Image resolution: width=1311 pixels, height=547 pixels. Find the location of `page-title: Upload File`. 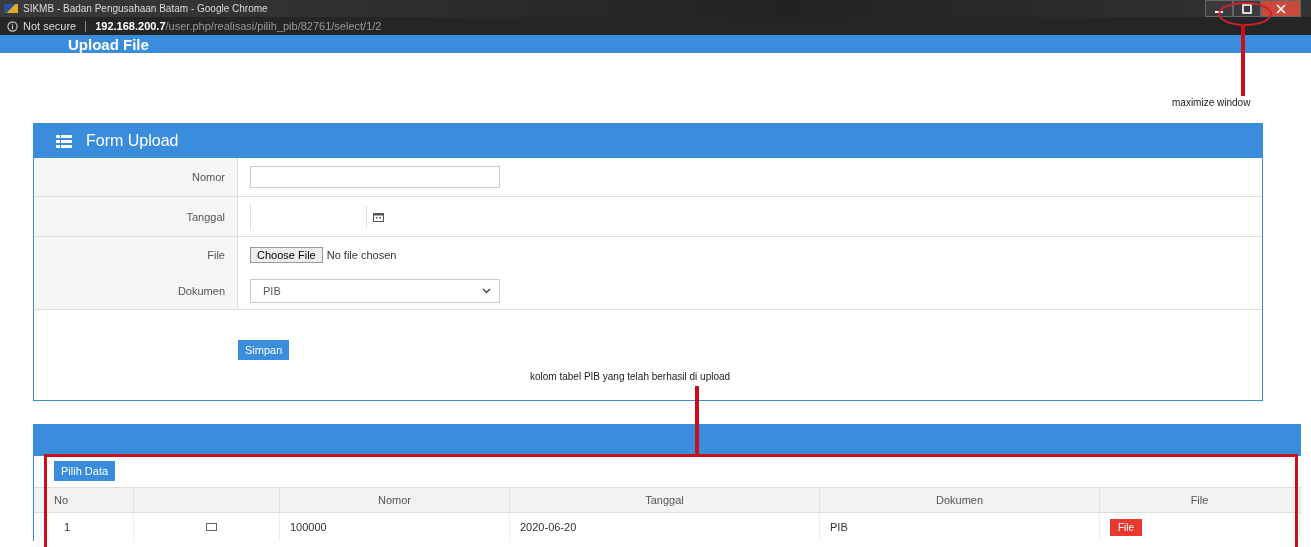

page-title: Upload File is located at coordinates (108, 44).